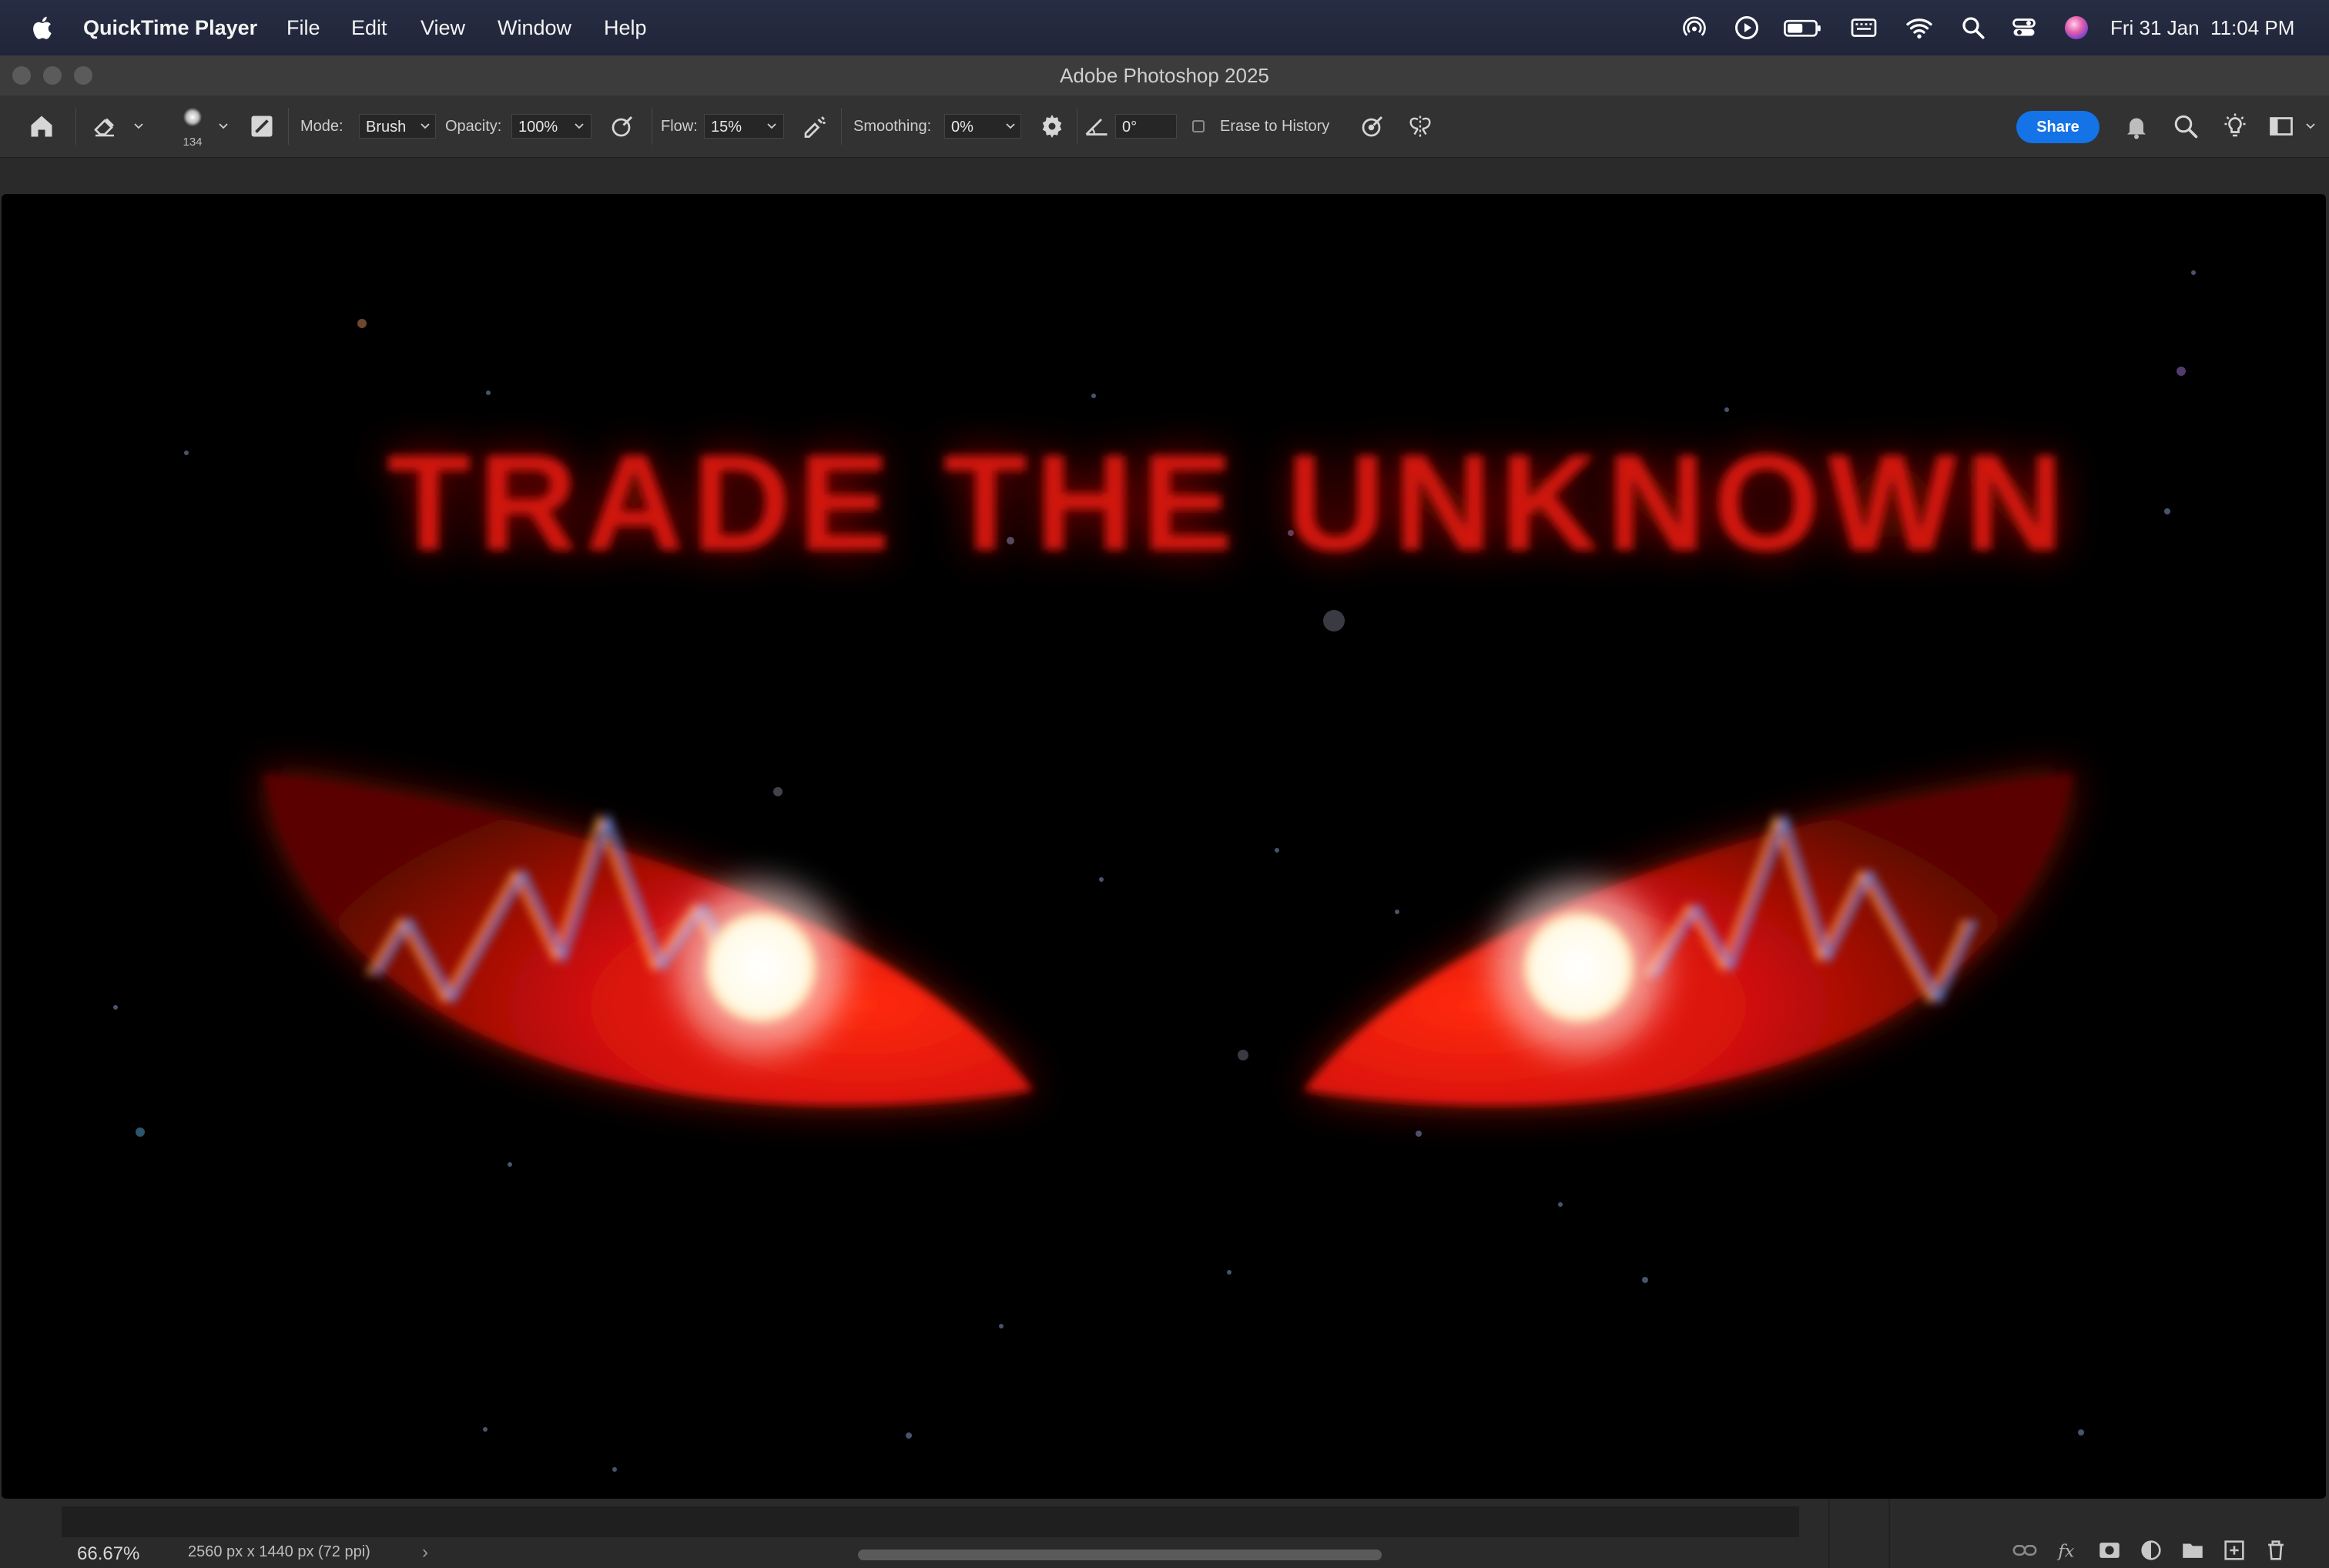  Describe the element at coordinates (2076, 28) in the screenshot. I see `siri-icon` at that location.